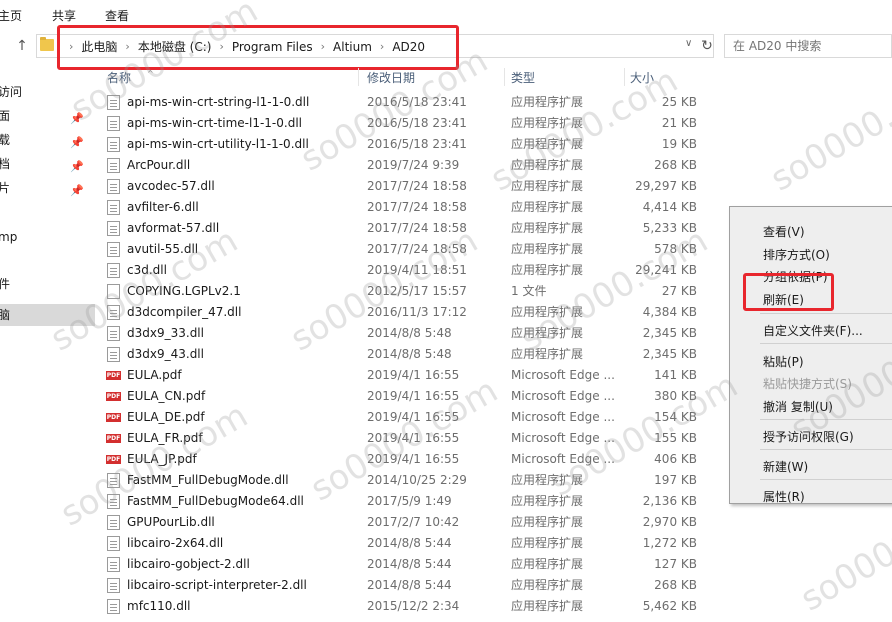 The width and height of the screenshot is (892, 622). What do you see at coordinates (783, 361) in the screenshot?
I see `context-menu-item: 粘贴(P)` at bounding box center [783, 361].